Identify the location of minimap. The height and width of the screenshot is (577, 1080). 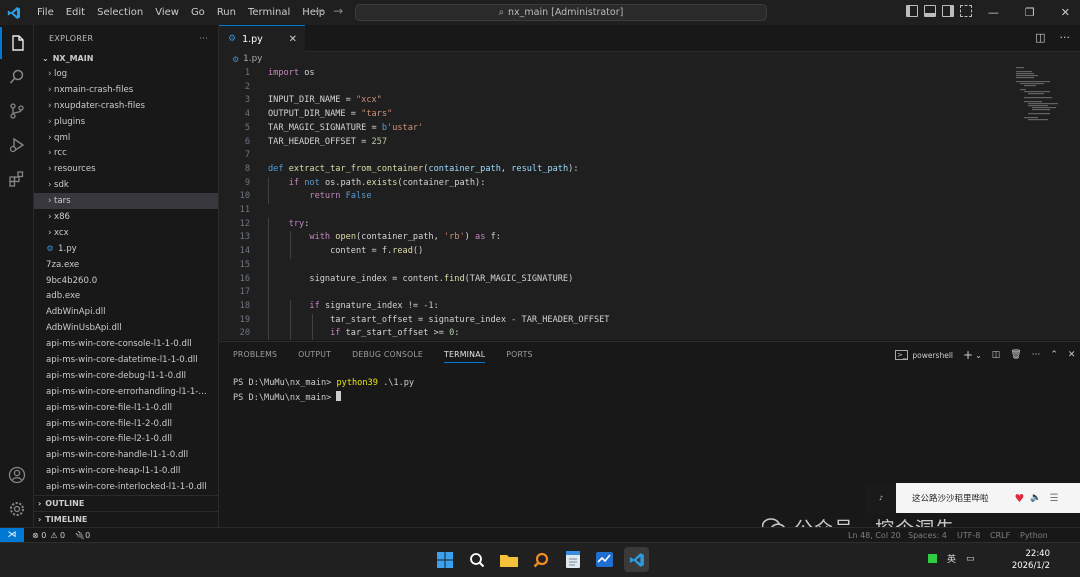
(1041, 96).